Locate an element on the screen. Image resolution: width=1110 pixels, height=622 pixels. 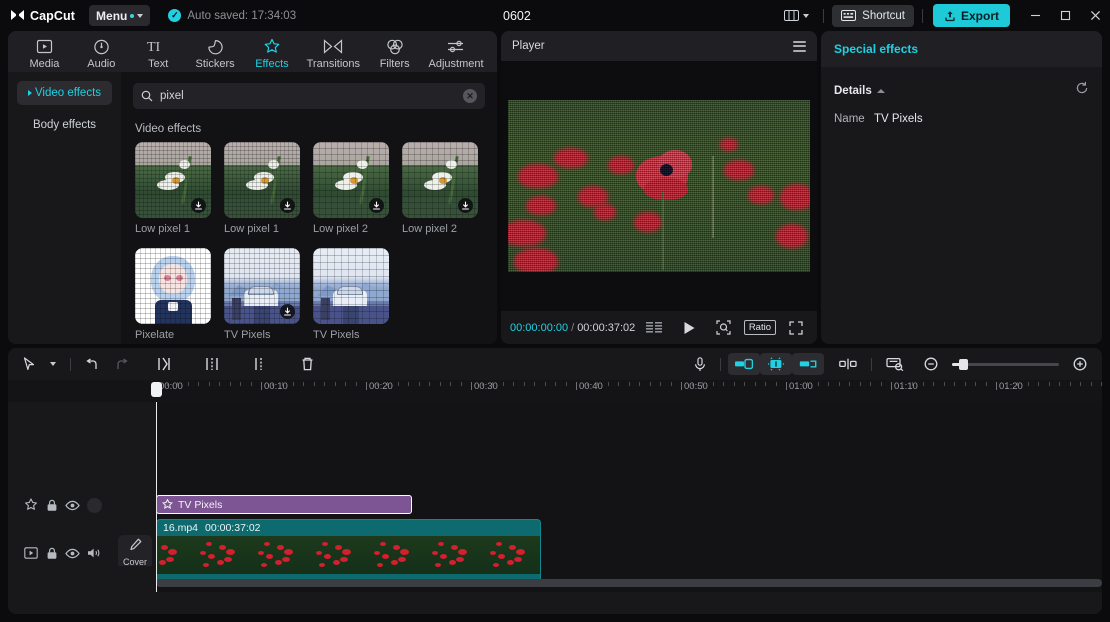
maximize-button is located at coordinates (1065, 15).